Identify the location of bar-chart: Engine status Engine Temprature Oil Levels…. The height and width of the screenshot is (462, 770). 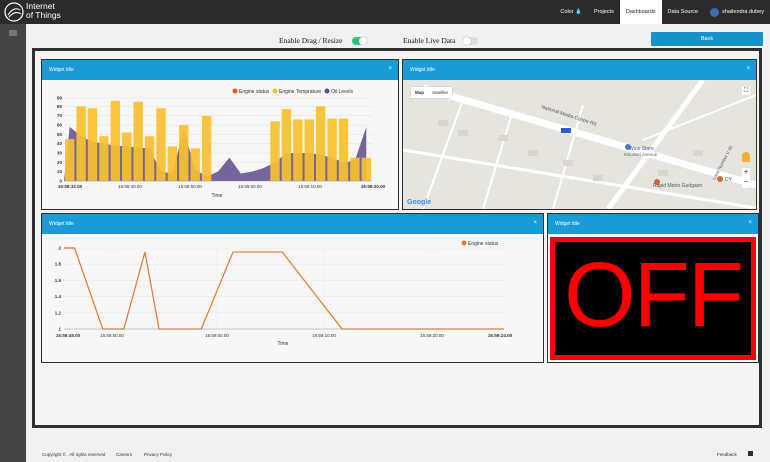
(221, 143).